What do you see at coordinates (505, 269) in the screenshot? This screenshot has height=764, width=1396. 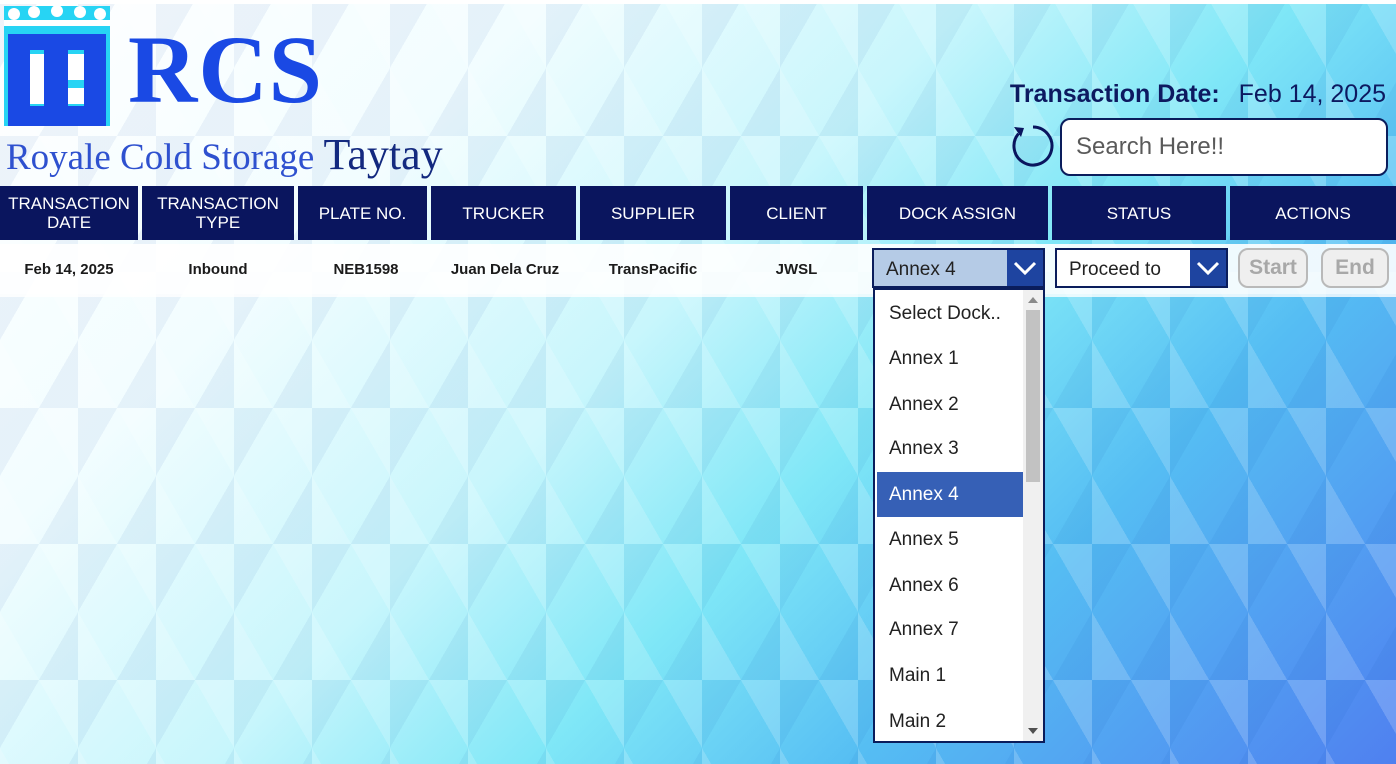 I see `cell-trucker: Juan Dela Cruz` at bounding box center [505, 269].